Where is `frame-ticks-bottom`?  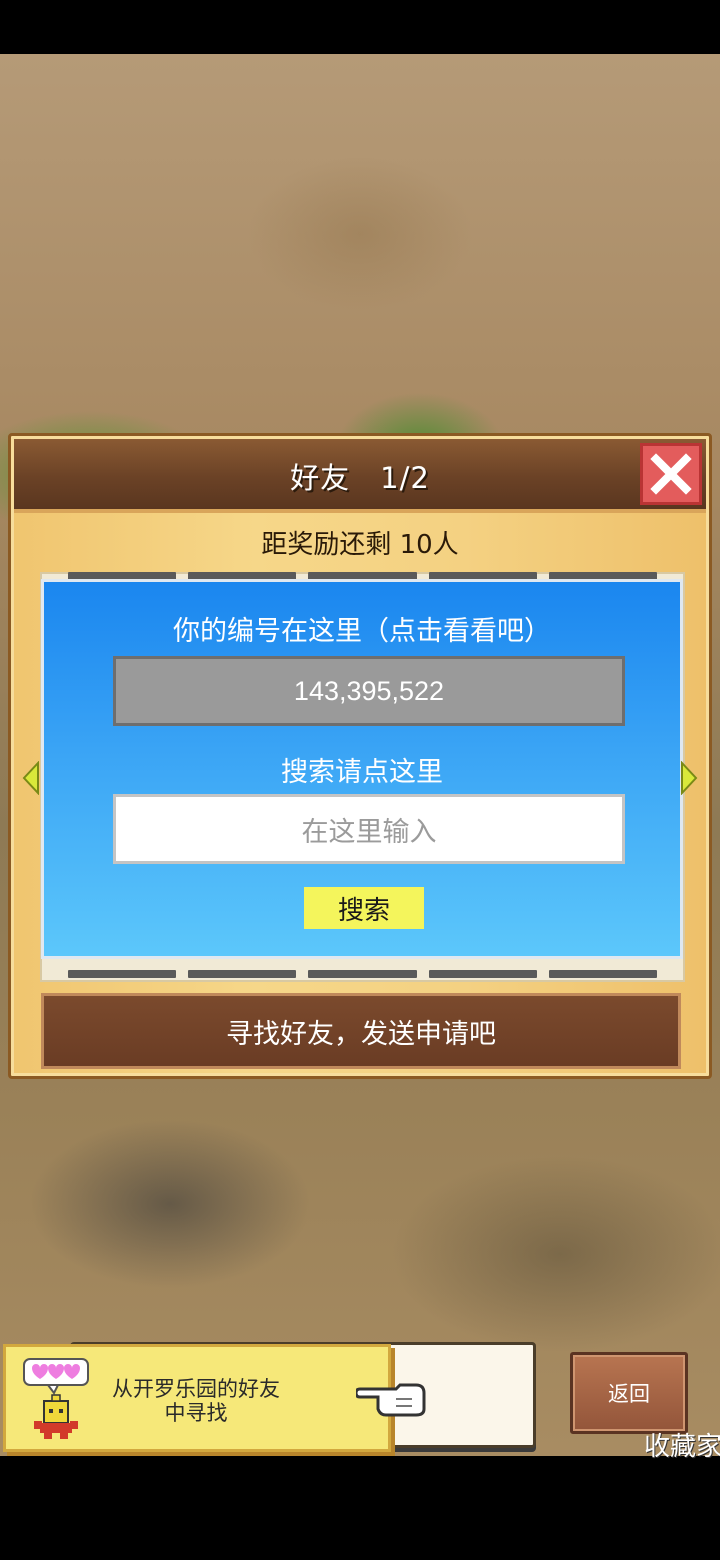 frame-ticks-bottom is located at coordinates (363, 974).